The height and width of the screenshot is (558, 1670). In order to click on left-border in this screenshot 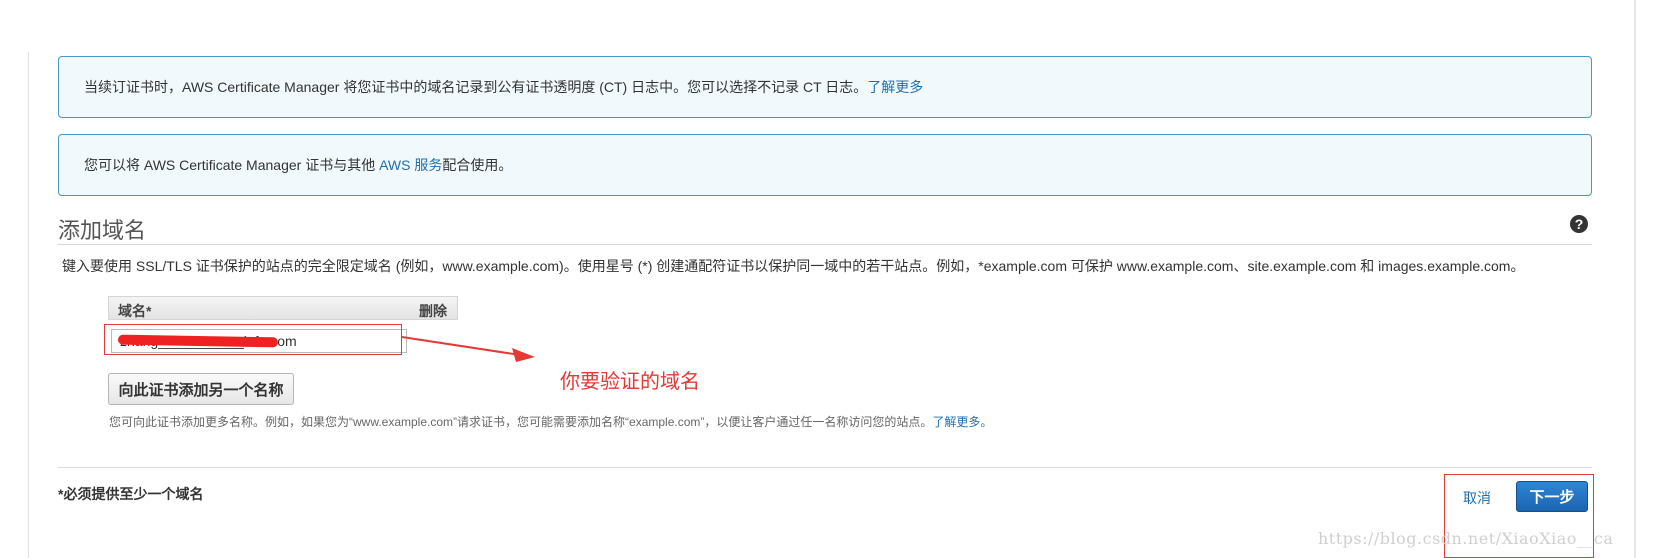, I will do `click(28, 305)`.